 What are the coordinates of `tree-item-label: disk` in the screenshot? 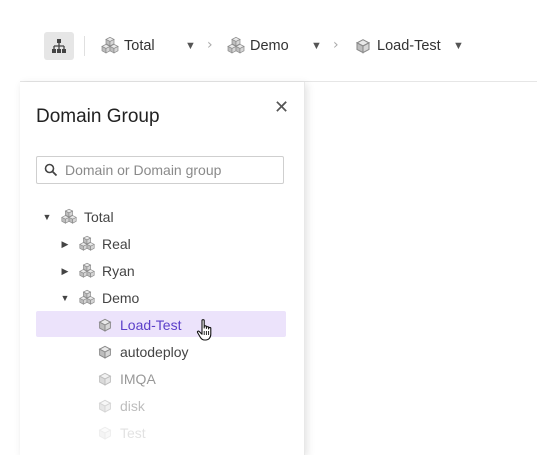 It's located at (132, 406).